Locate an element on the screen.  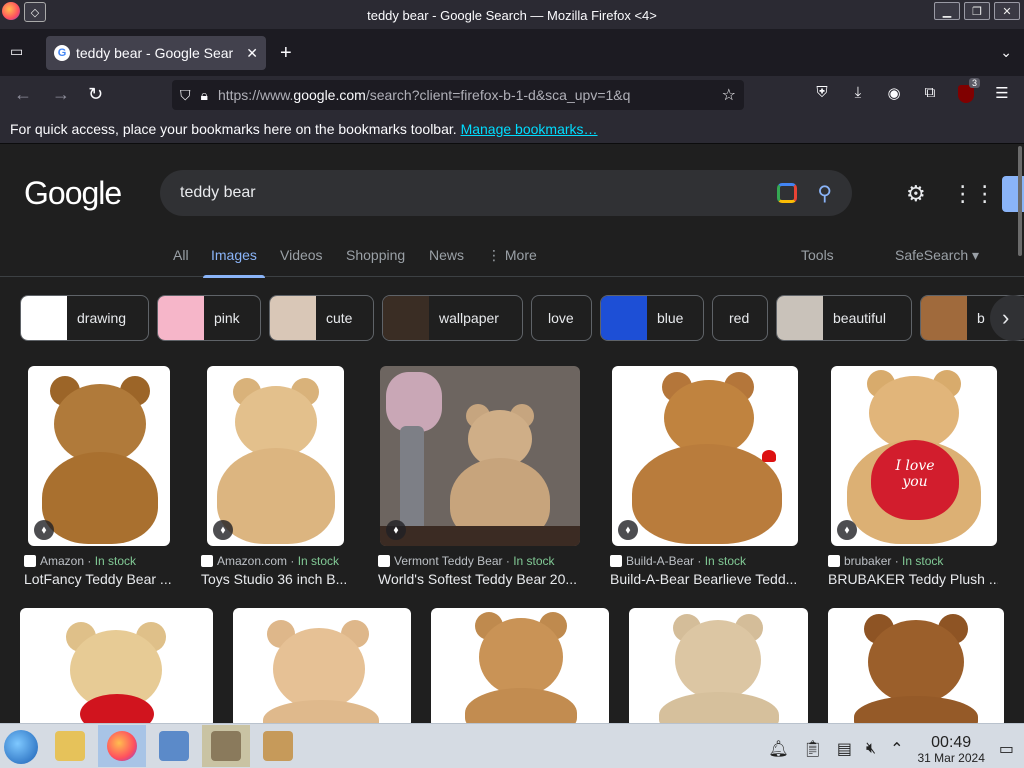
chip-blue: blue is located at coordinates (652, 318).